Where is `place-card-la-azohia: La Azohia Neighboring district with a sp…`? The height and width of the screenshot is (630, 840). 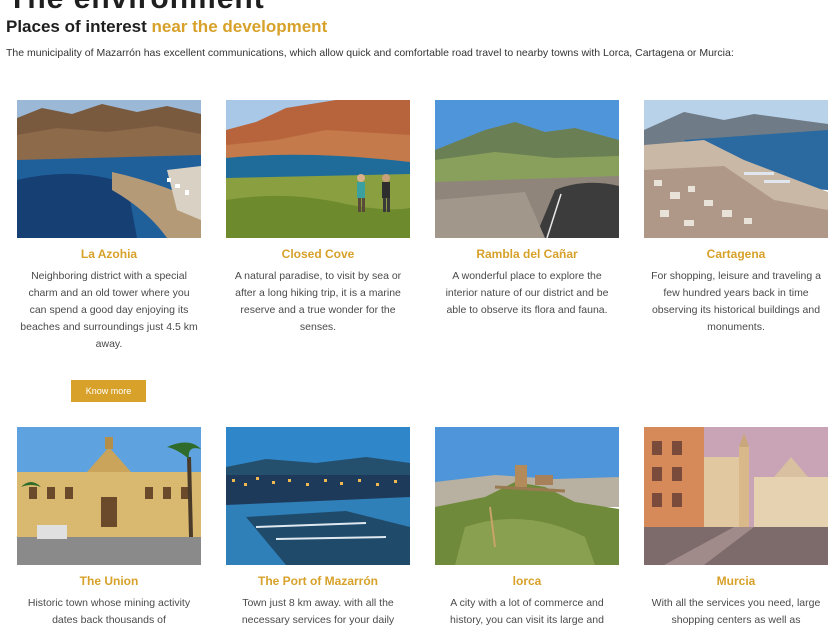 place-card-la-azohia: La Azohia Neighboring district with a sp… is located at coordinates (109, 226).